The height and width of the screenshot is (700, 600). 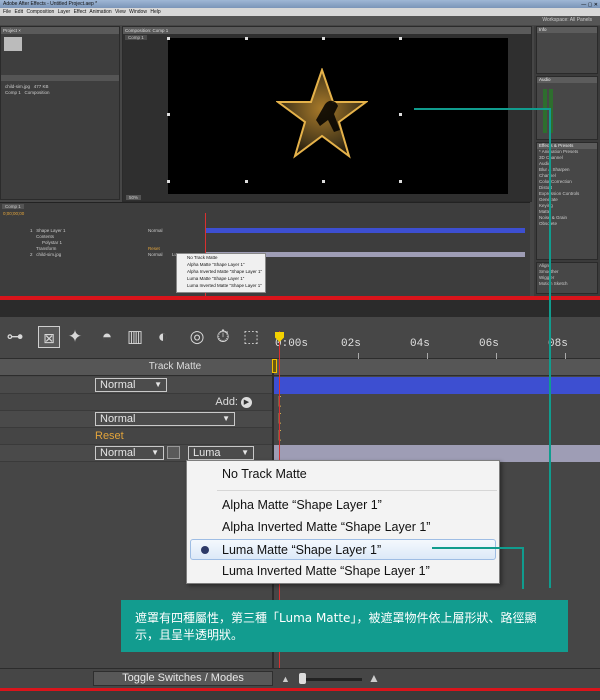 I want to click on layer-row-contents: Add: ▶, so click(x=137, y=402).